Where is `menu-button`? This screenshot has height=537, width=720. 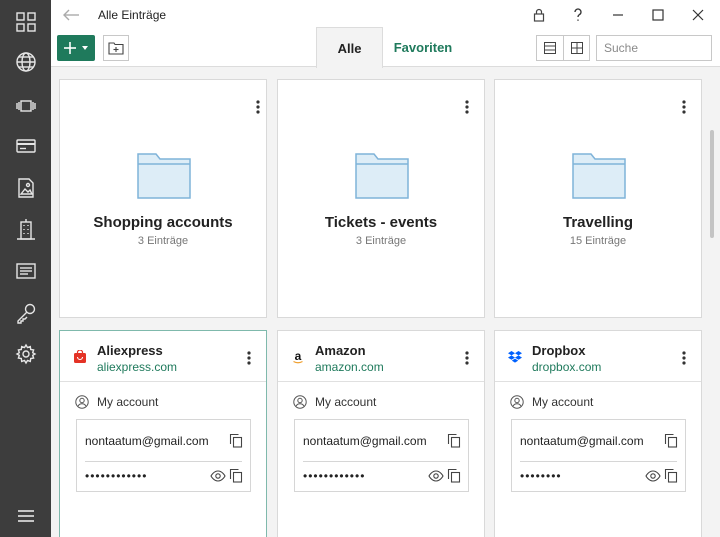
menu-button is located at coordinates (25, 516).